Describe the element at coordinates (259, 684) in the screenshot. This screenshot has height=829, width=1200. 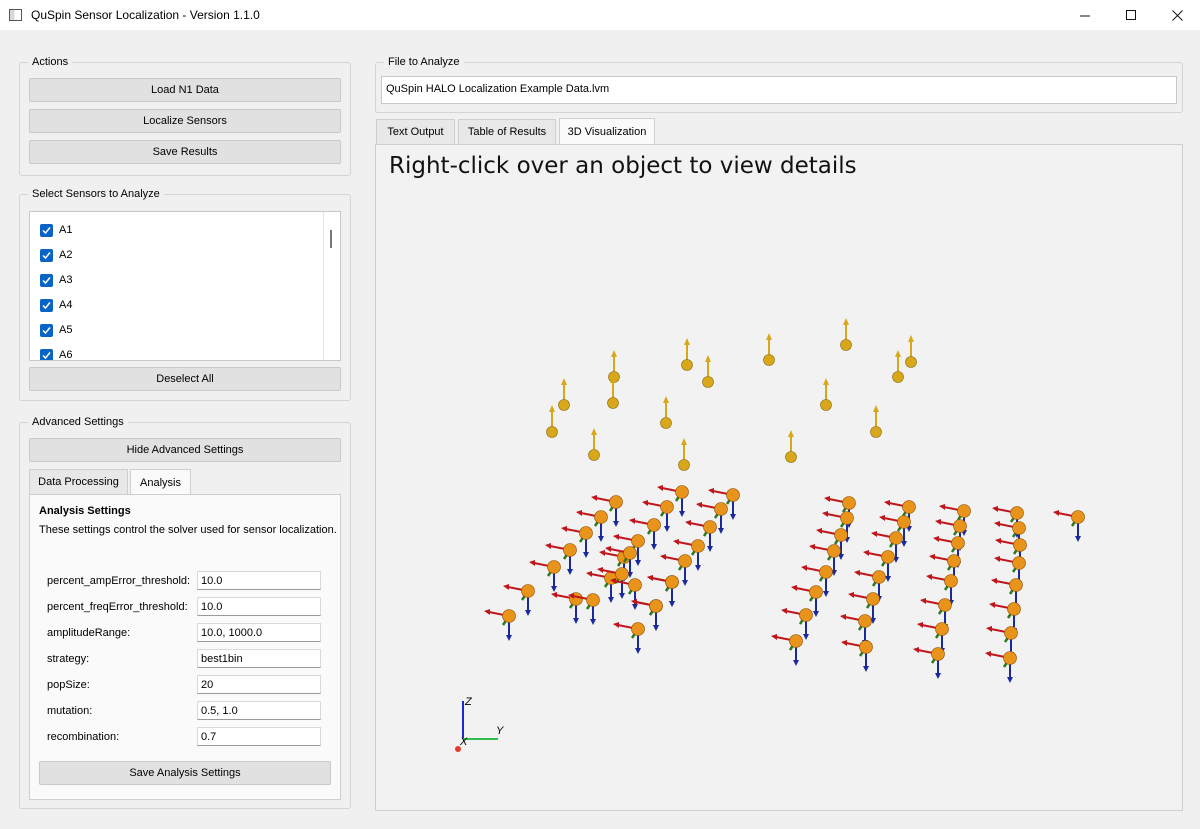
I see `popsize-input: 20` at that location.